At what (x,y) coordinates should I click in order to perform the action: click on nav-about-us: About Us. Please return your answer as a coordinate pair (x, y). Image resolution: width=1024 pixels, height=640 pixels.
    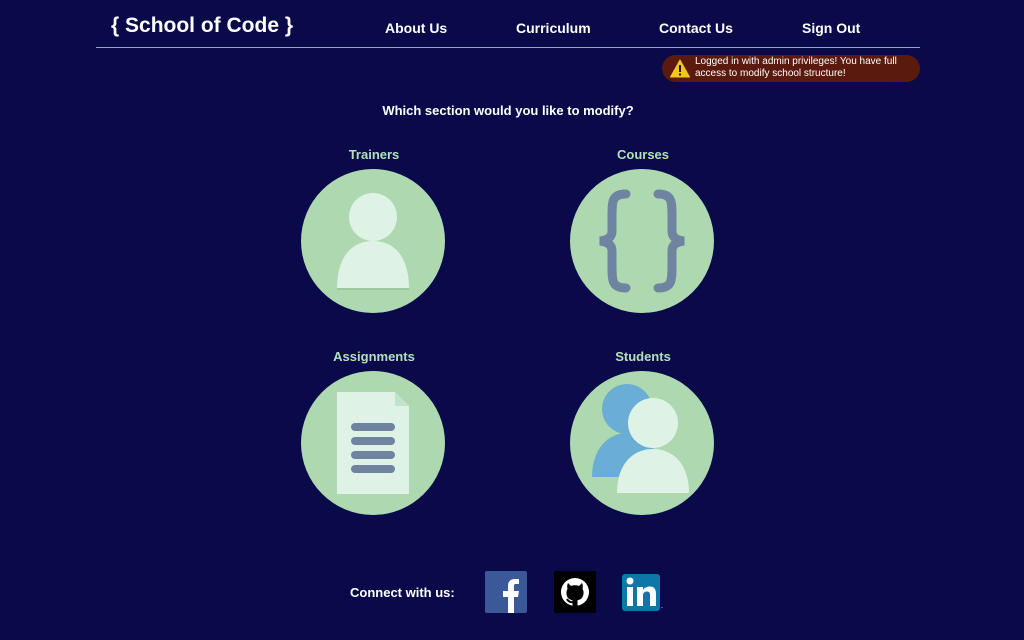
    Looking at the image, I should click on (416, 28).